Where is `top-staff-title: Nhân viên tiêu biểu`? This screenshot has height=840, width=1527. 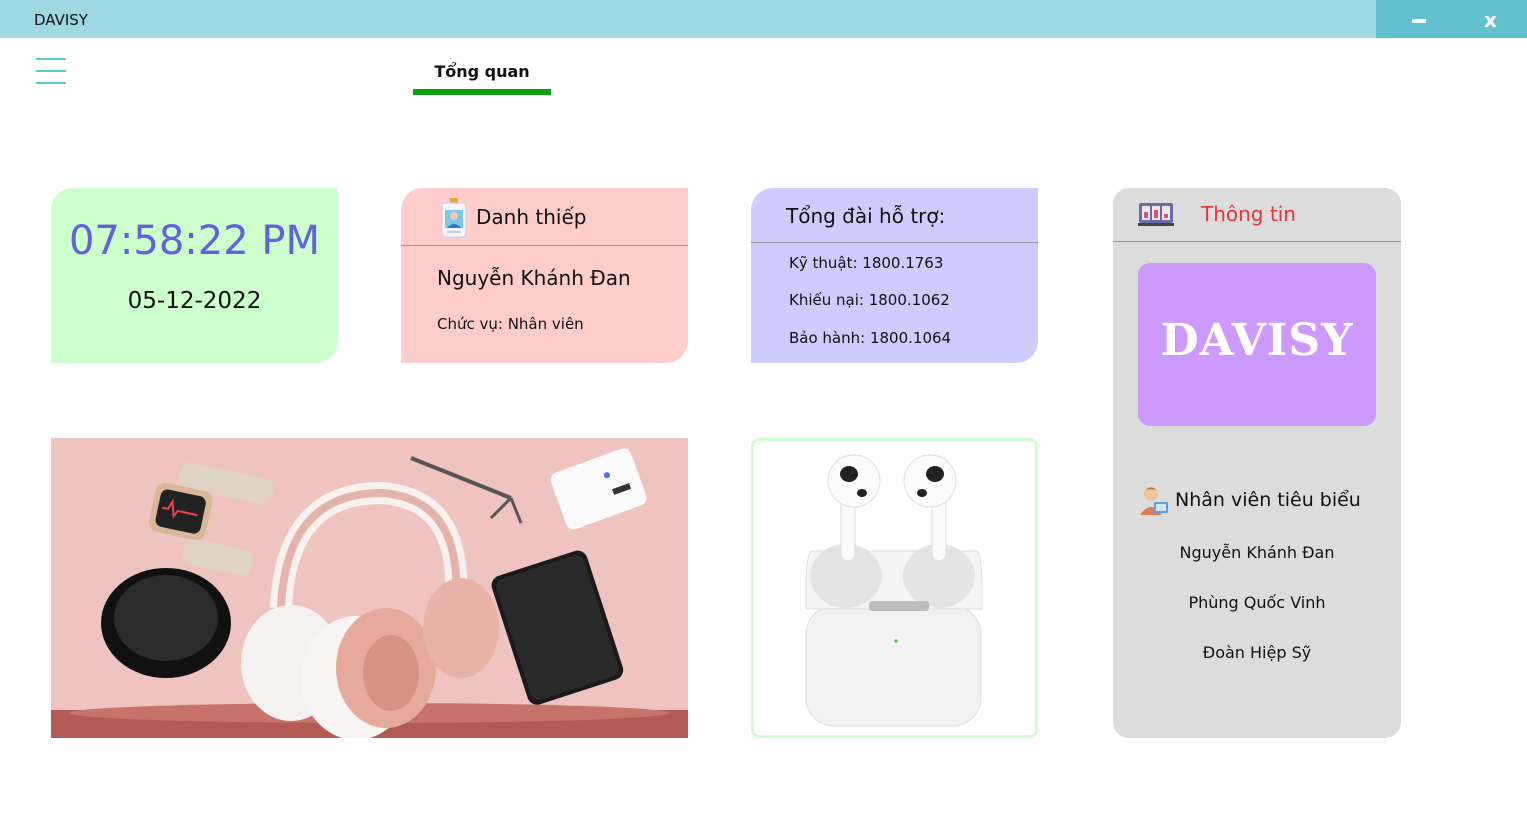 top-staff-title: Nhân viên tiêu biểu is located at coordinates (1268, 500).